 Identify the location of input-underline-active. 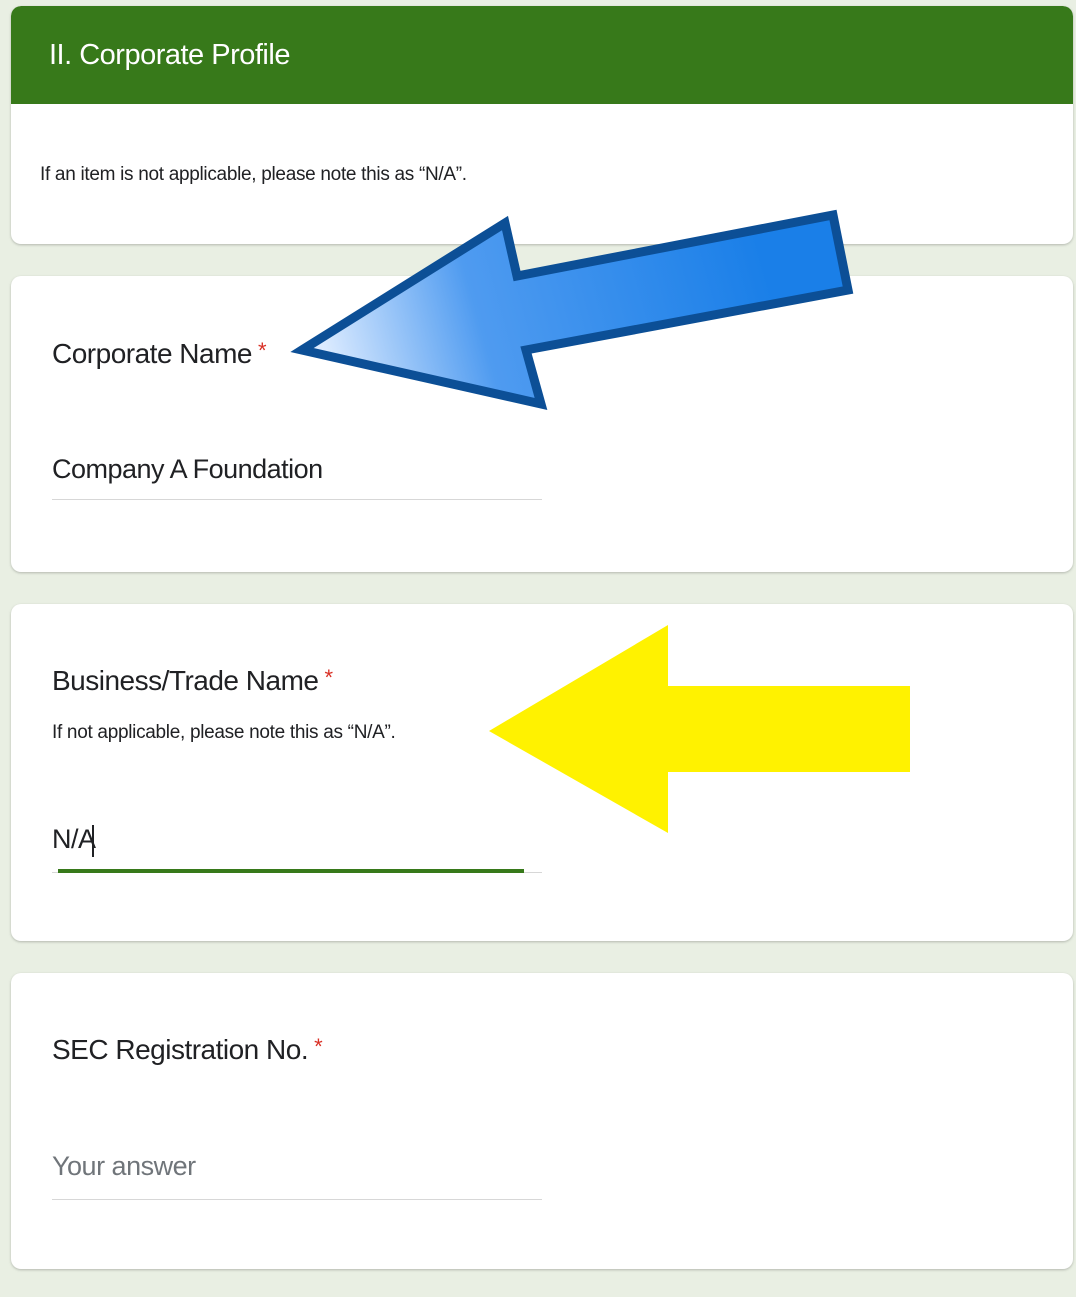
(291, 871).